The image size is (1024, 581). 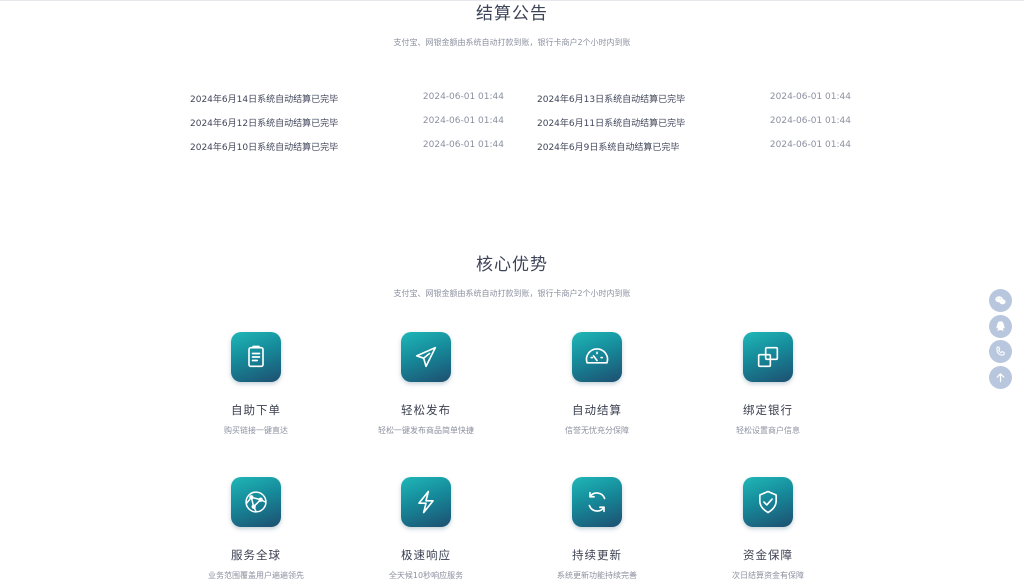 I want to click on phone-button, so click(x=1000, y=351).